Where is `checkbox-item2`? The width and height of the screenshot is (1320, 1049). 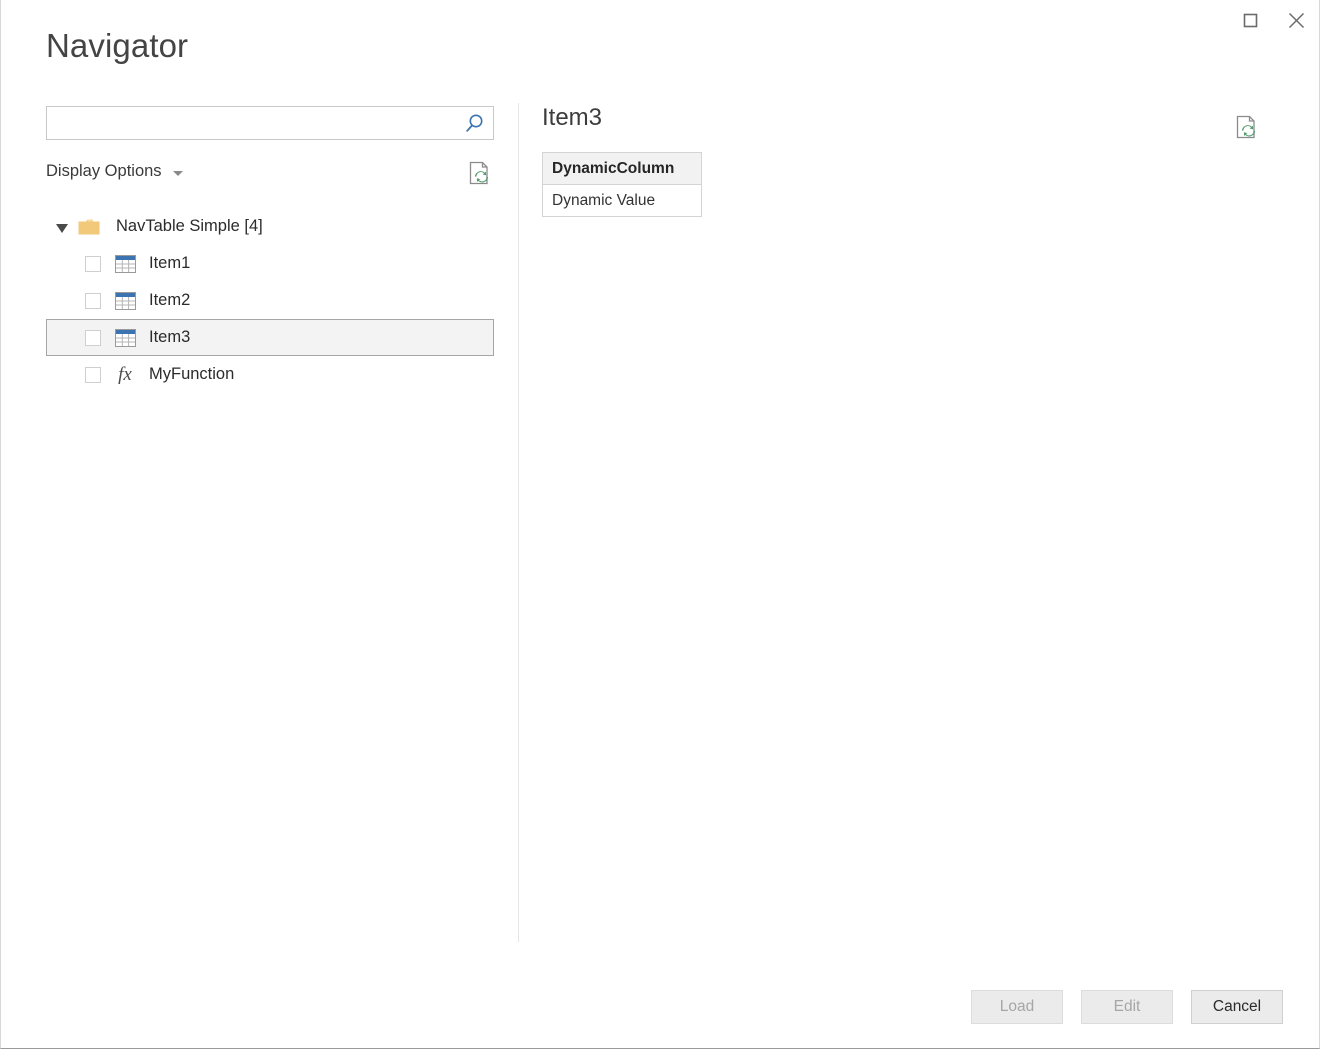
checkbox-item2 is located at coordinates (93, 300).